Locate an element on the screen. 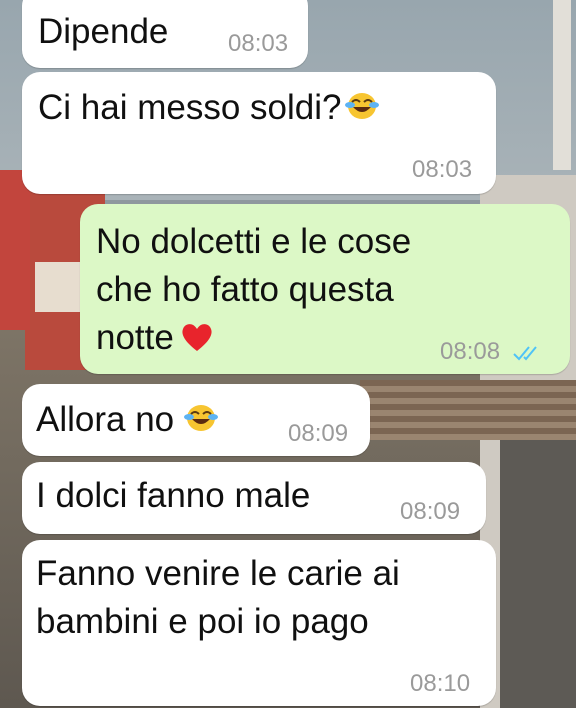  message-text: I dolci fanno male is located at coordinates (173, 495).